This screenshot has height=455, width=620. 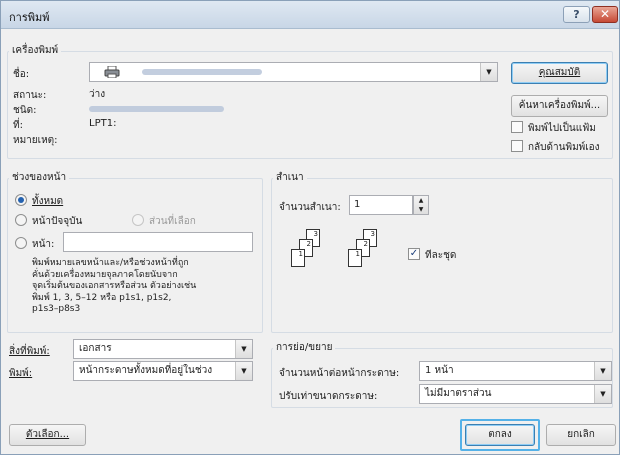 What do you see at coordinates (21, 220) in the screenshot?
I see `current-page-radio` at bounding box center [21, 220].